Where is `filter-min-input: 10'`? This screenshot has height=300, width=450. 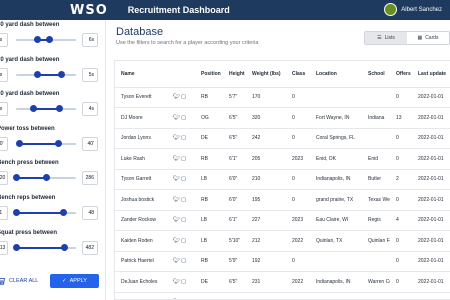
filter-min-input: 10' is located at coordinates (4, 143).